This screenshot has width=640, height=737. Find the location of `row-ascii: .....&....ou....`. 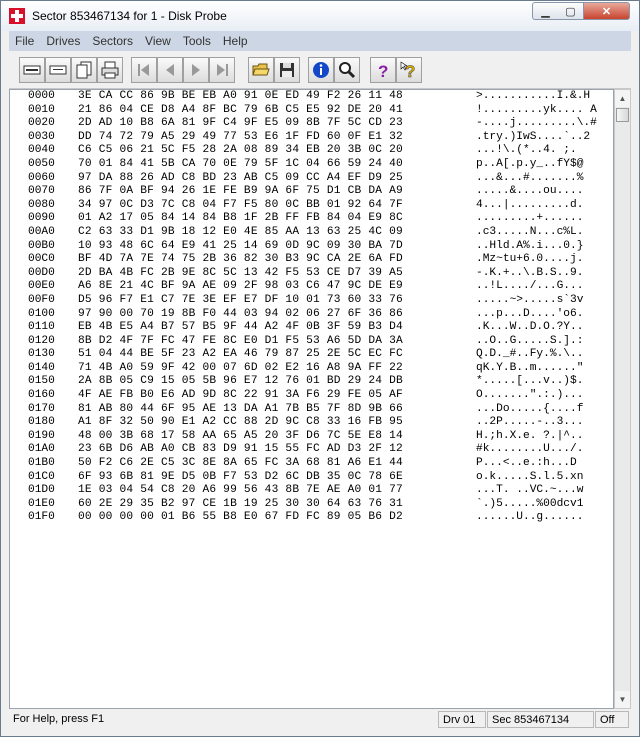

row-ascii: .....&....ou.... is located at coordinates (529, 192).